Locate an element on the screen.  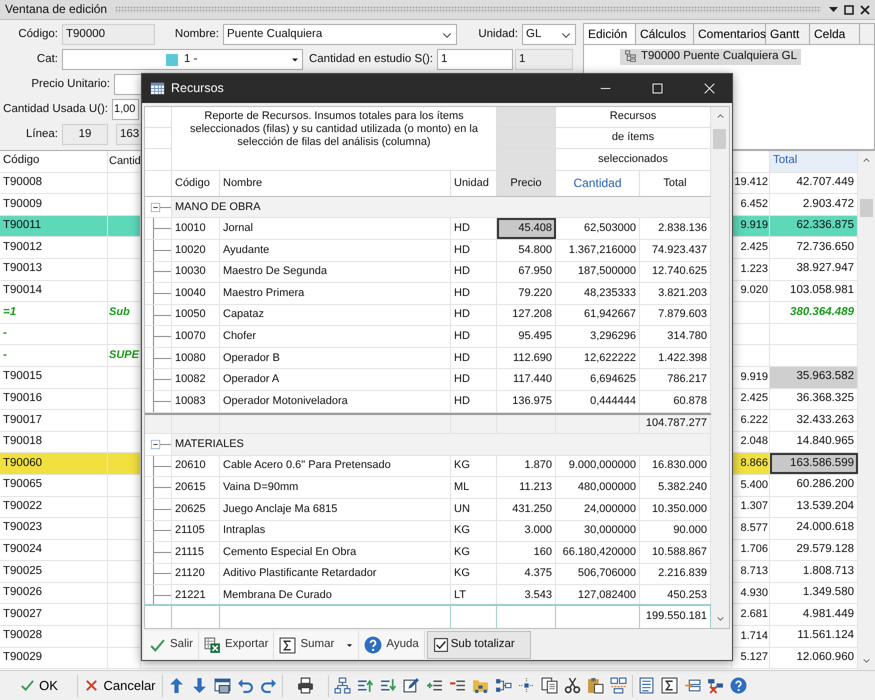
table-cell: 30,000000 is located at coordinates (598, 531).